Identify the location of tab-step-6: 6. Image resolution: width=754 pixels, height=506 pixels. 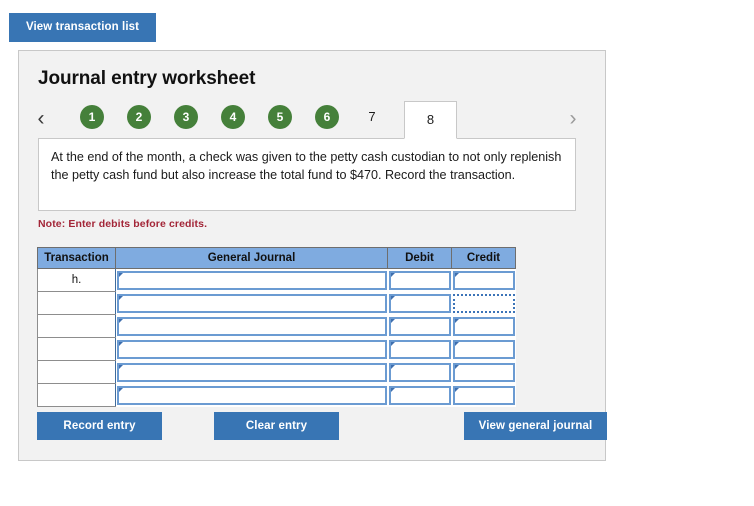
(327, 117).